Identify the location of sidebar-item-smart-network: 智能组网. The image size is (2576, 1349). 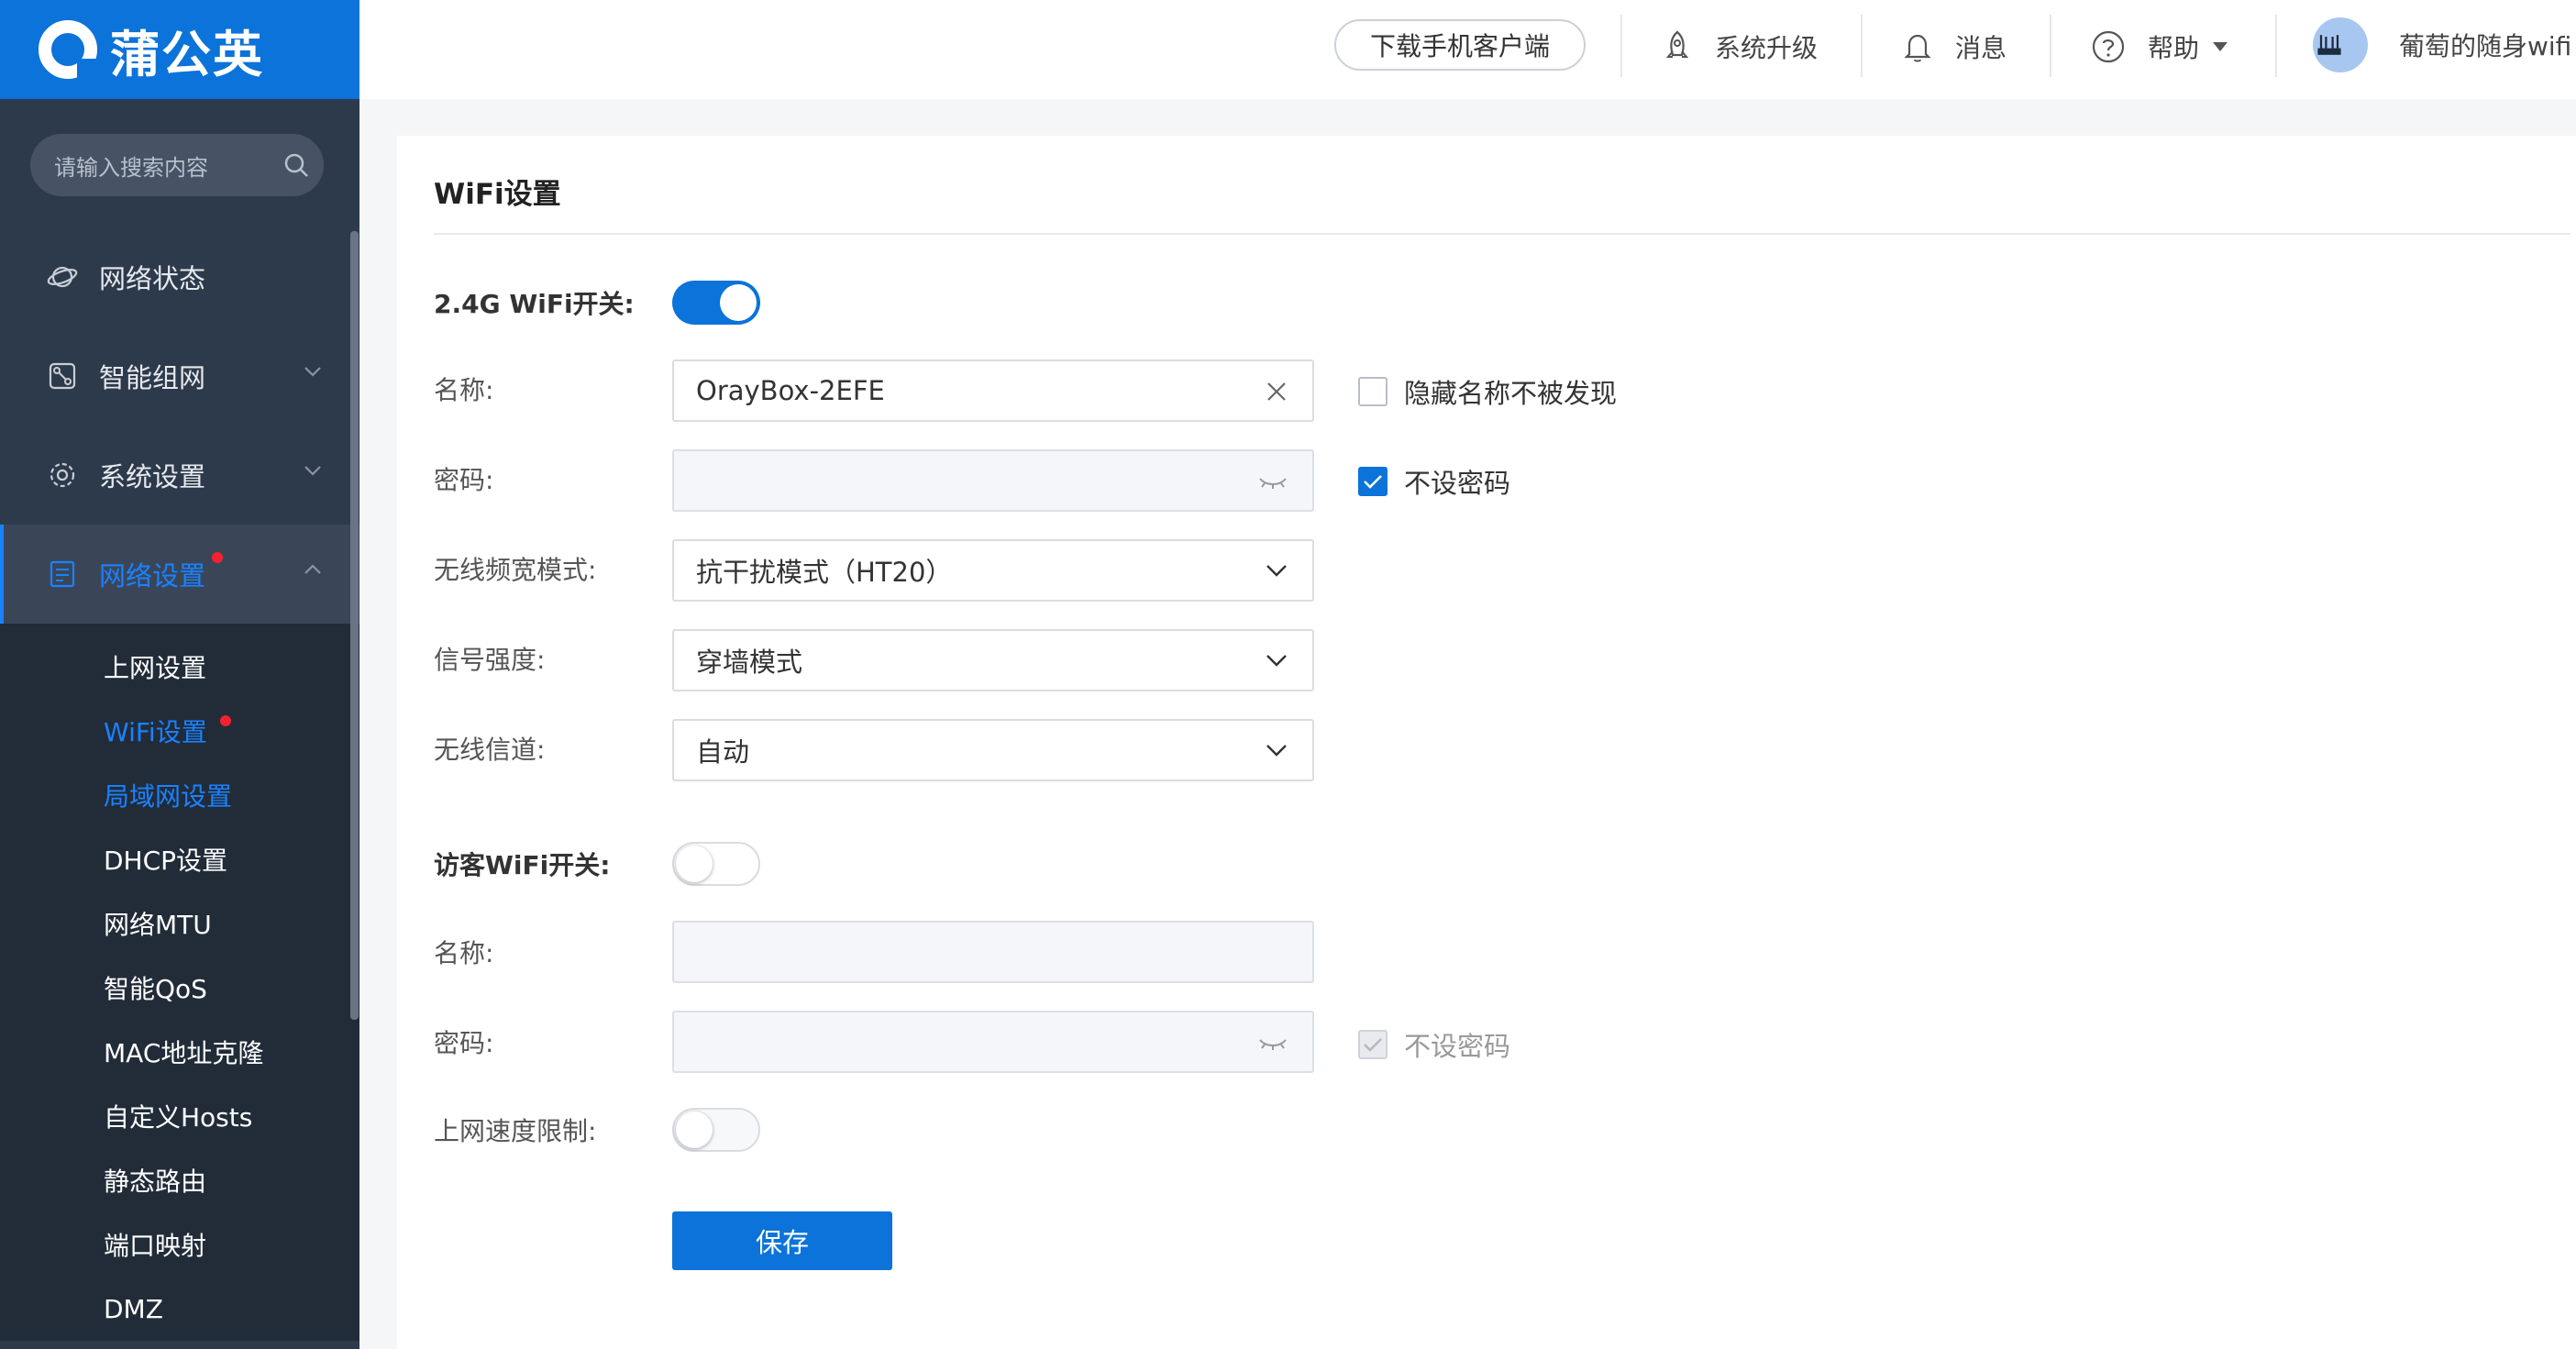
(179, 376).